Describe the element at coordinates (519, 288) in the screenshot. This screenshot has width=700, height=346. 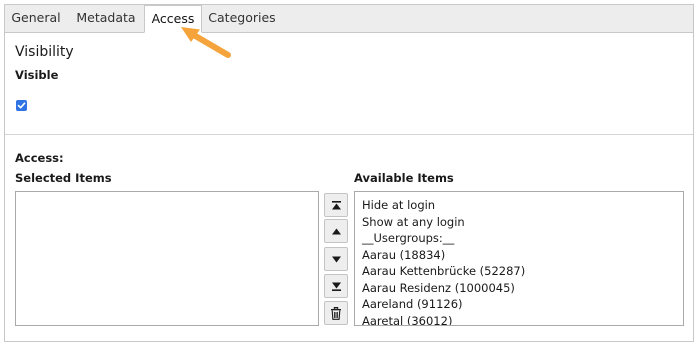
I see `list-item: Aarau Residenz (1000045)` at that location.